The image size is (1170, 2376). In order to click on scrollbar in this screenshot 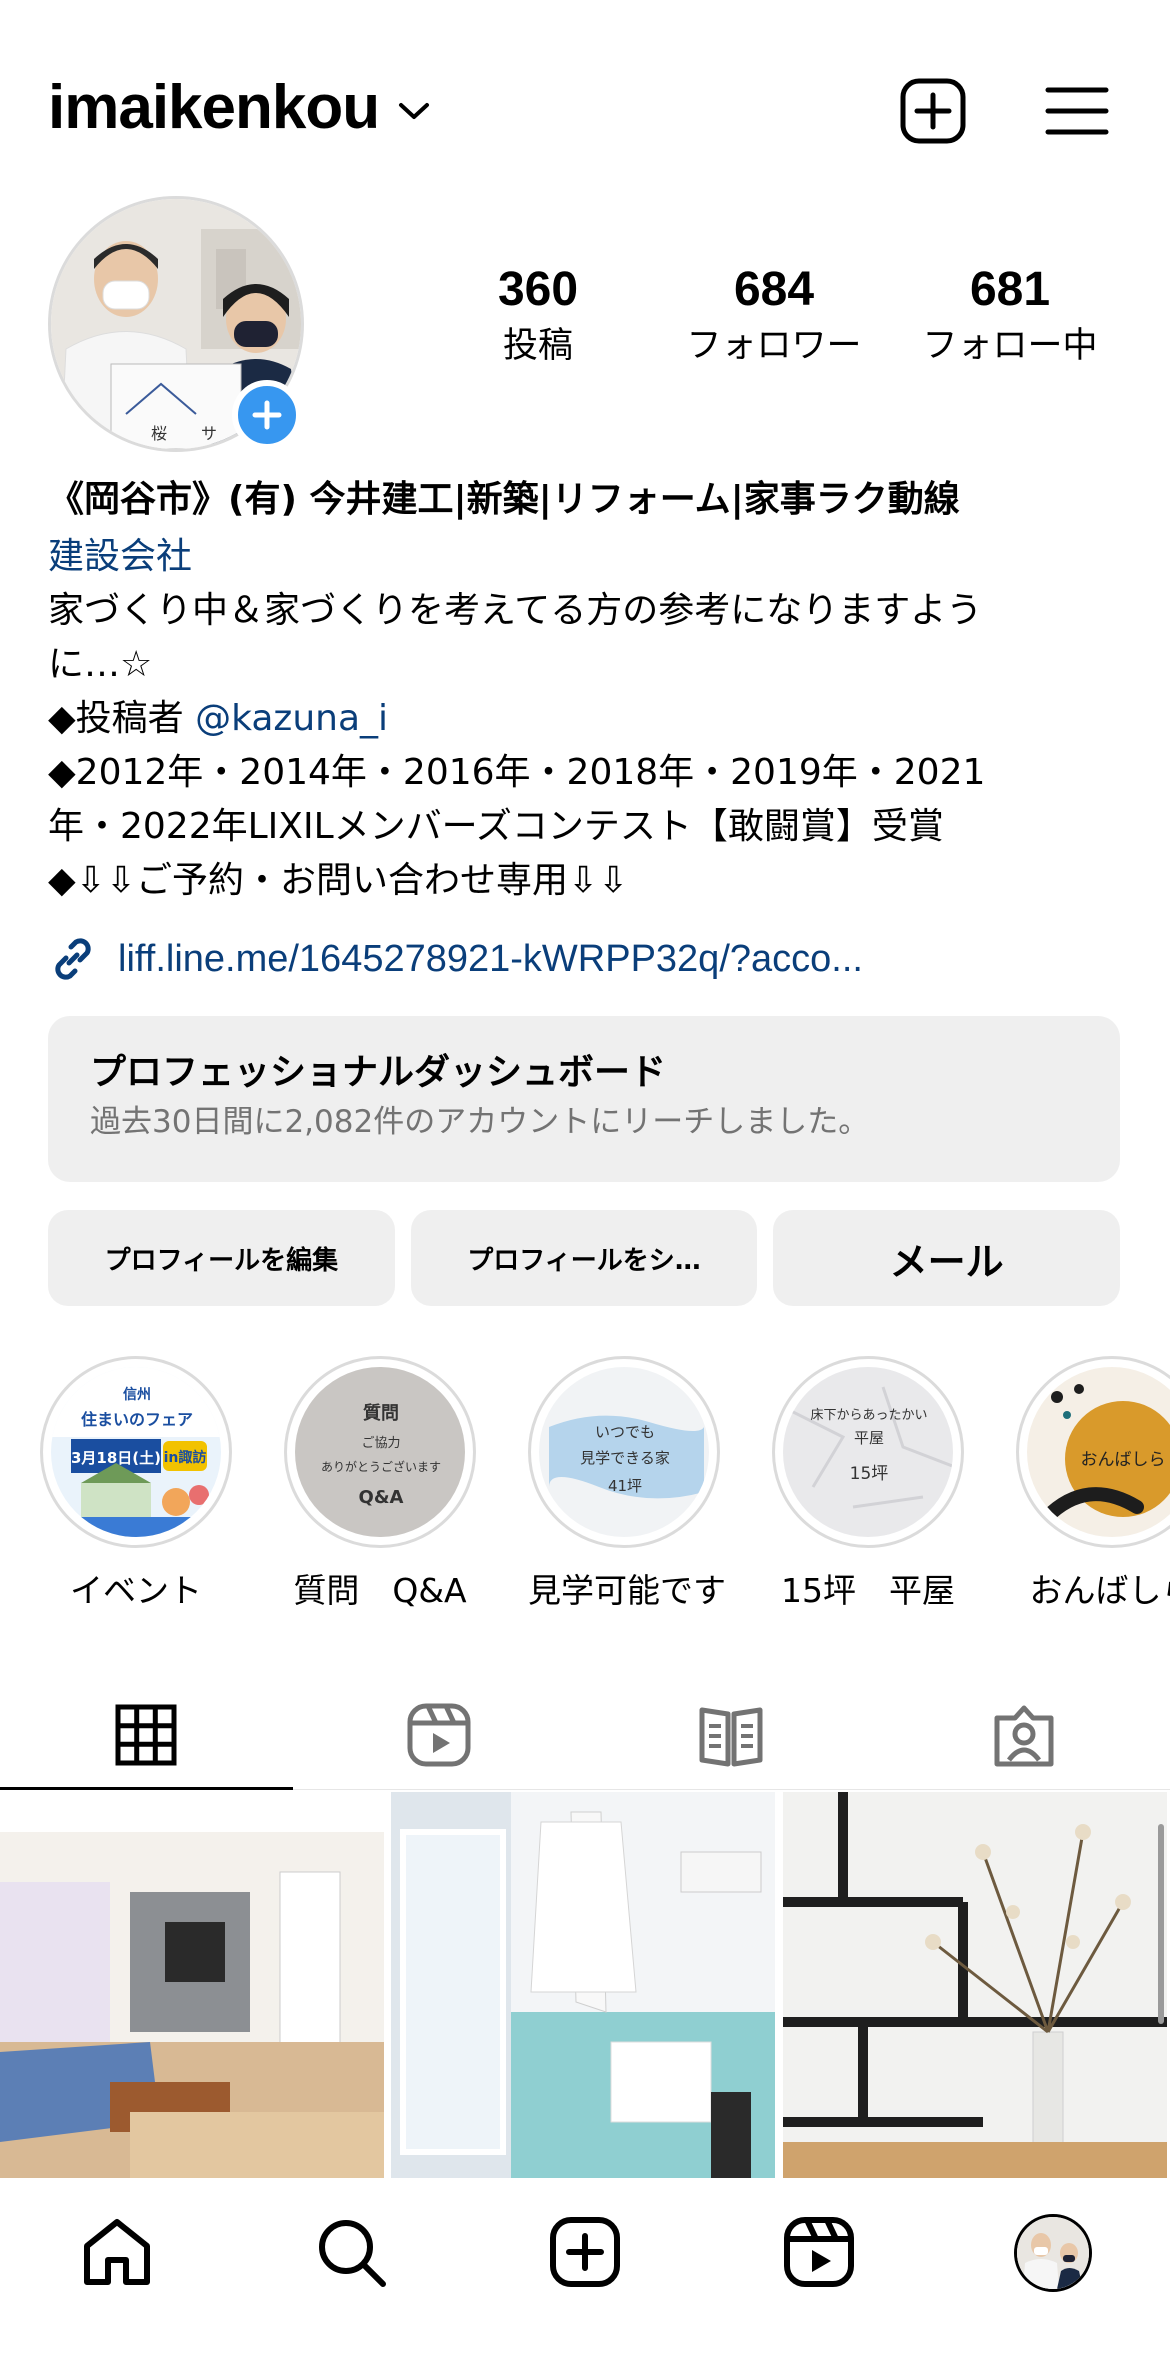, I will do `click(1161, 1924)`.